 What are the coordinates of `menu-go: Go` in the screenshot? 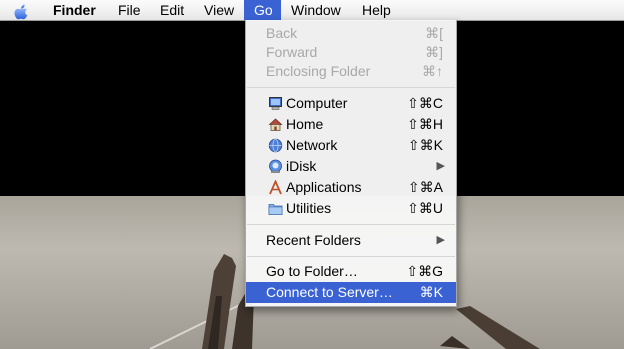 It's located at (262, 10).